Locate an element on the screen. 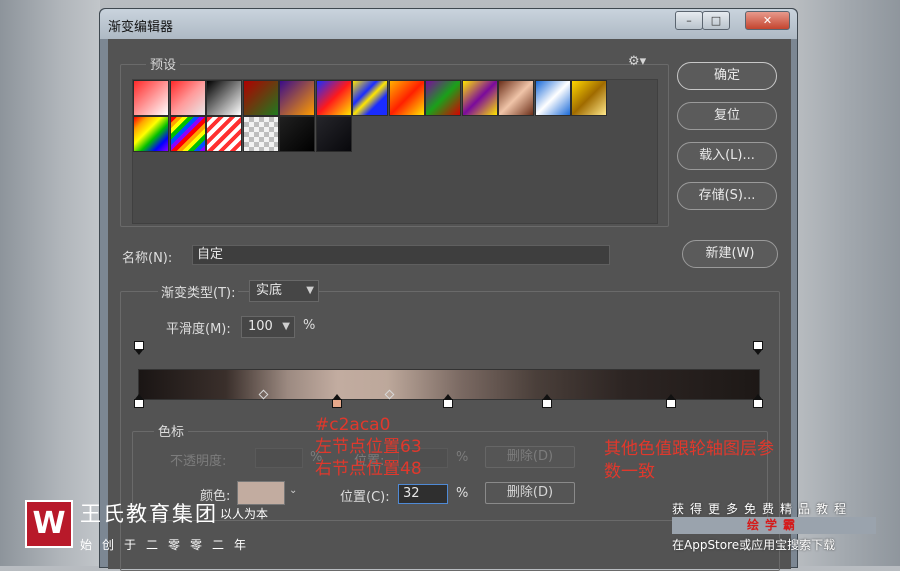 The image size is (900, 571). annotation-left-node: 左节点位置63 is located at coordinates (368, 447).